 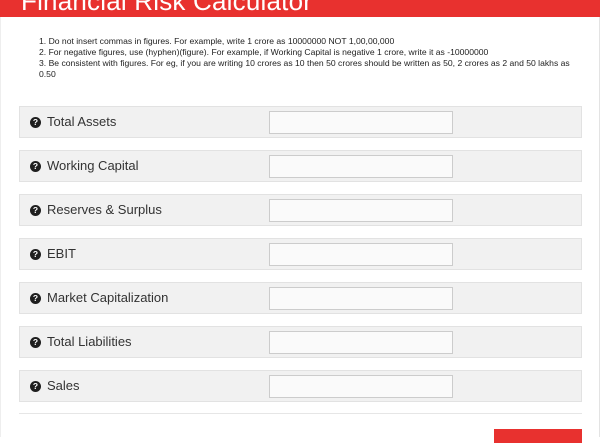 I want to click on field-row-total-assets: ? Total Assets, so click(x=300, y=122).